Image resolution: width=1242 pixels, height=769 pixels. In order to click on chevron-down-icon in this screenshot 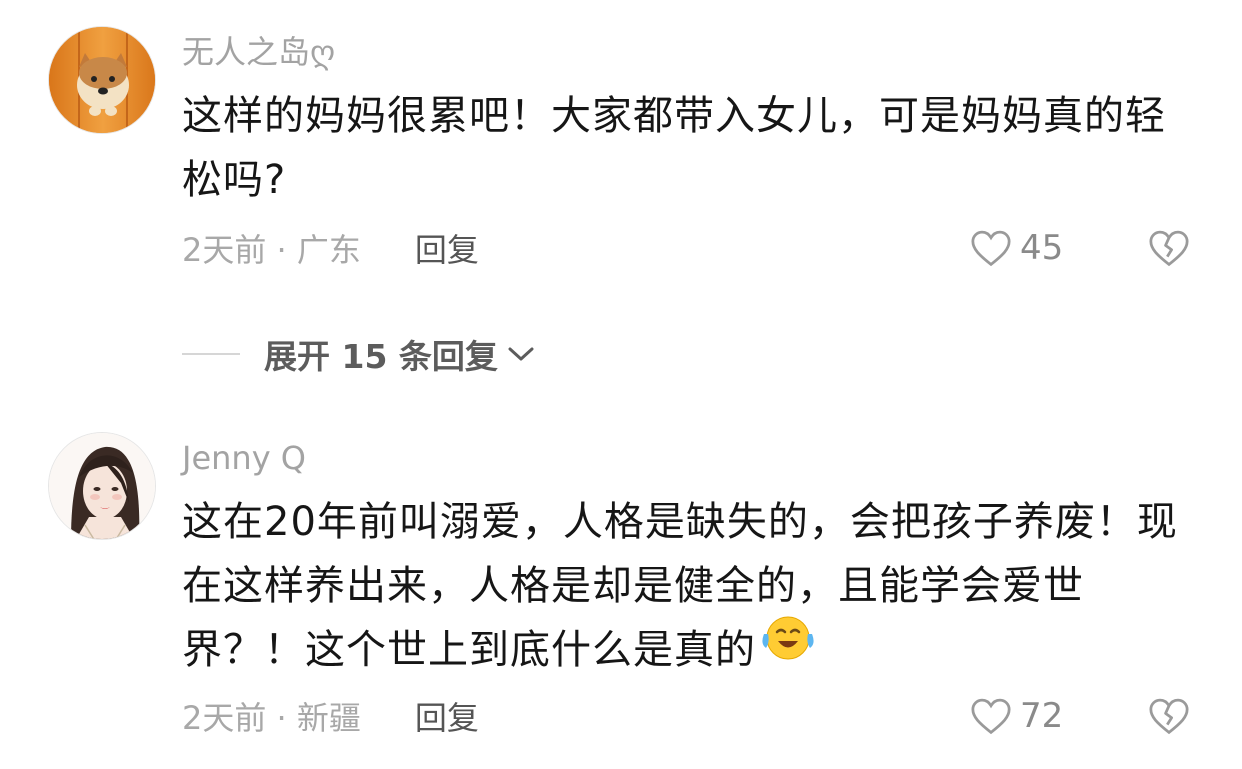, I will do `click(521, 354)`.